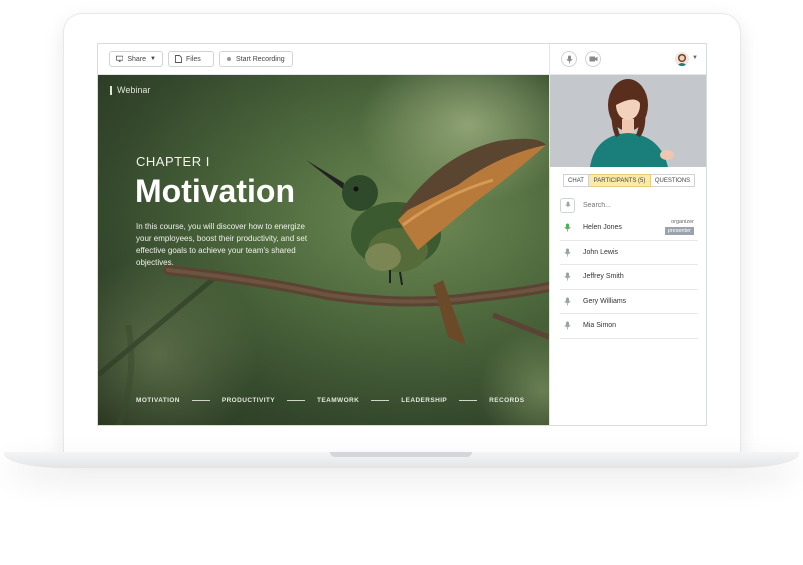 Image resolution: width=803 pixels, height=565 pixels. I want to click on participant-badges: organizer presenter, so click(679, 227).